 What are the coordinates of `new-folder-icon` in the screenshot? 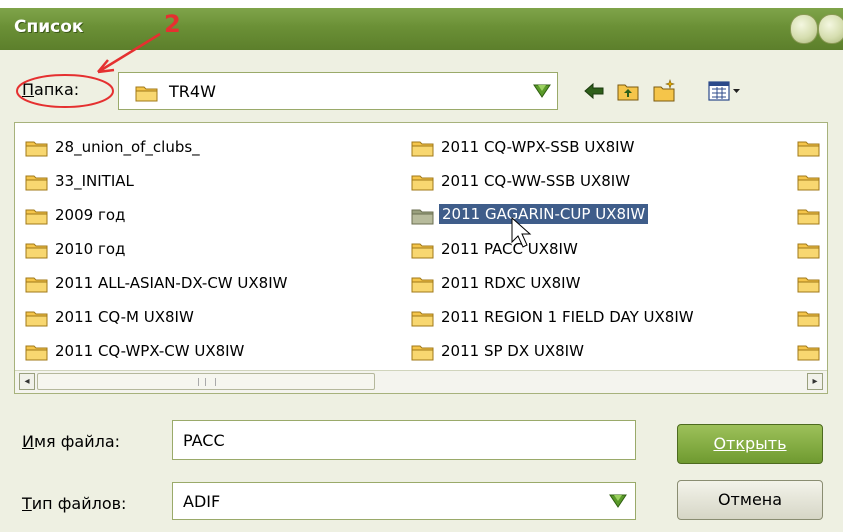 It's located at (664, 91).